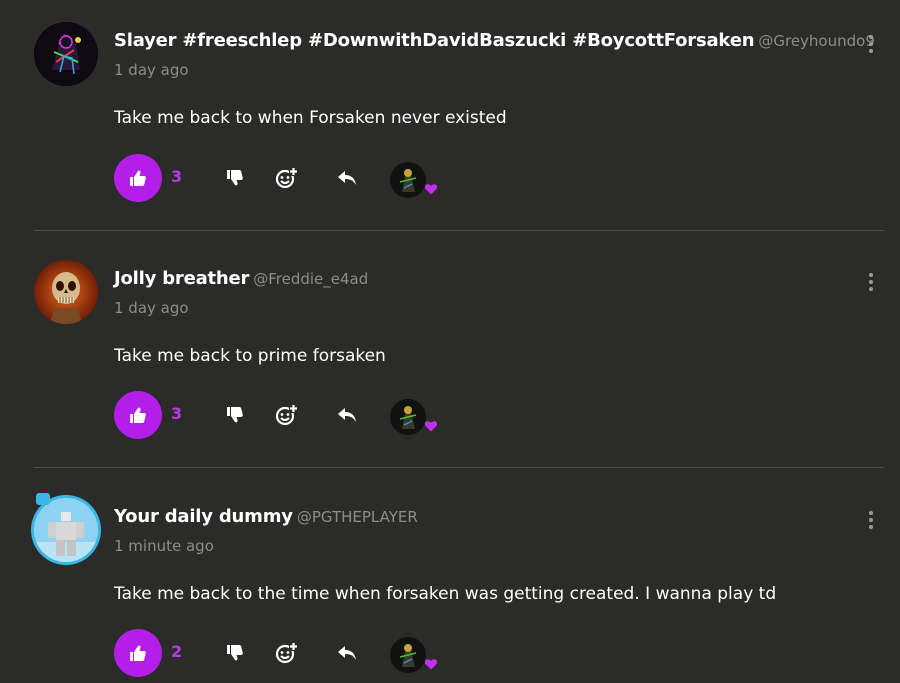  I want to click on comment-header: Your daily dummy @PGTHEPLAYER, so click(266, 516).